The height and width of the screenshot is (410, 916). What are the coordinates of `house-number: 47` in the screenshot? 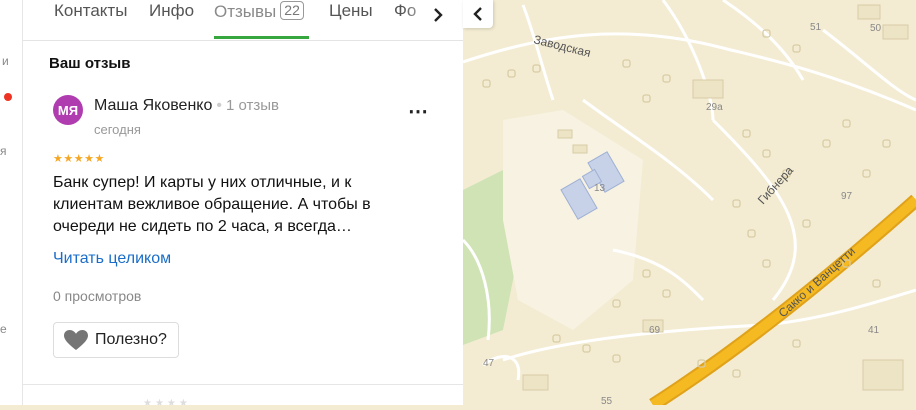 It's located at (489, 363).